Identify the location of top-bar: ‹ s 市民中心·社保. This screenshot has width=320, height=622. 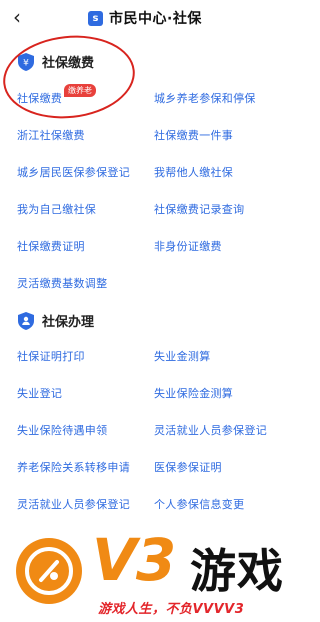
(150, 18).